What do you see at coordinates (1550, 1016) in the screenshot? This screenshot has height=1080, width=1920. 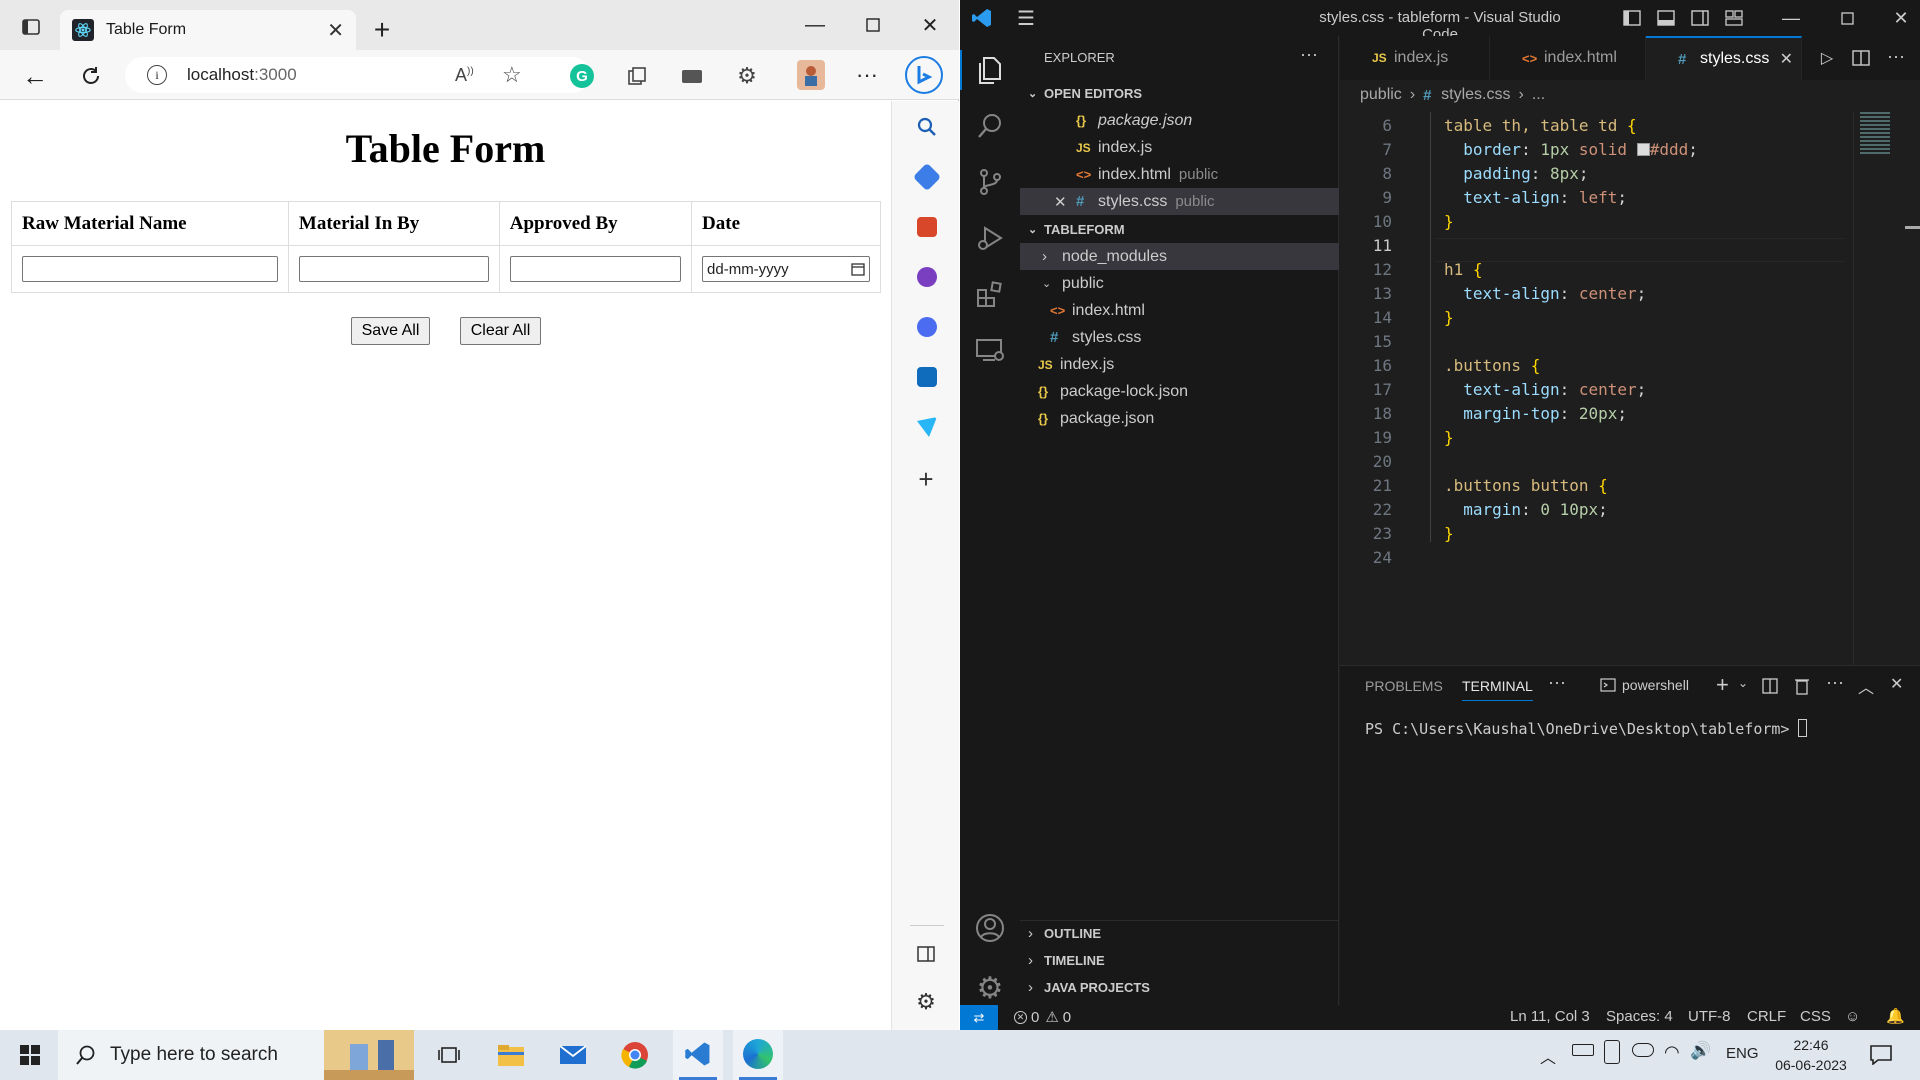 I see `cursor-position: Ln 11, Col 3` at bounding box center [1550, 1016].